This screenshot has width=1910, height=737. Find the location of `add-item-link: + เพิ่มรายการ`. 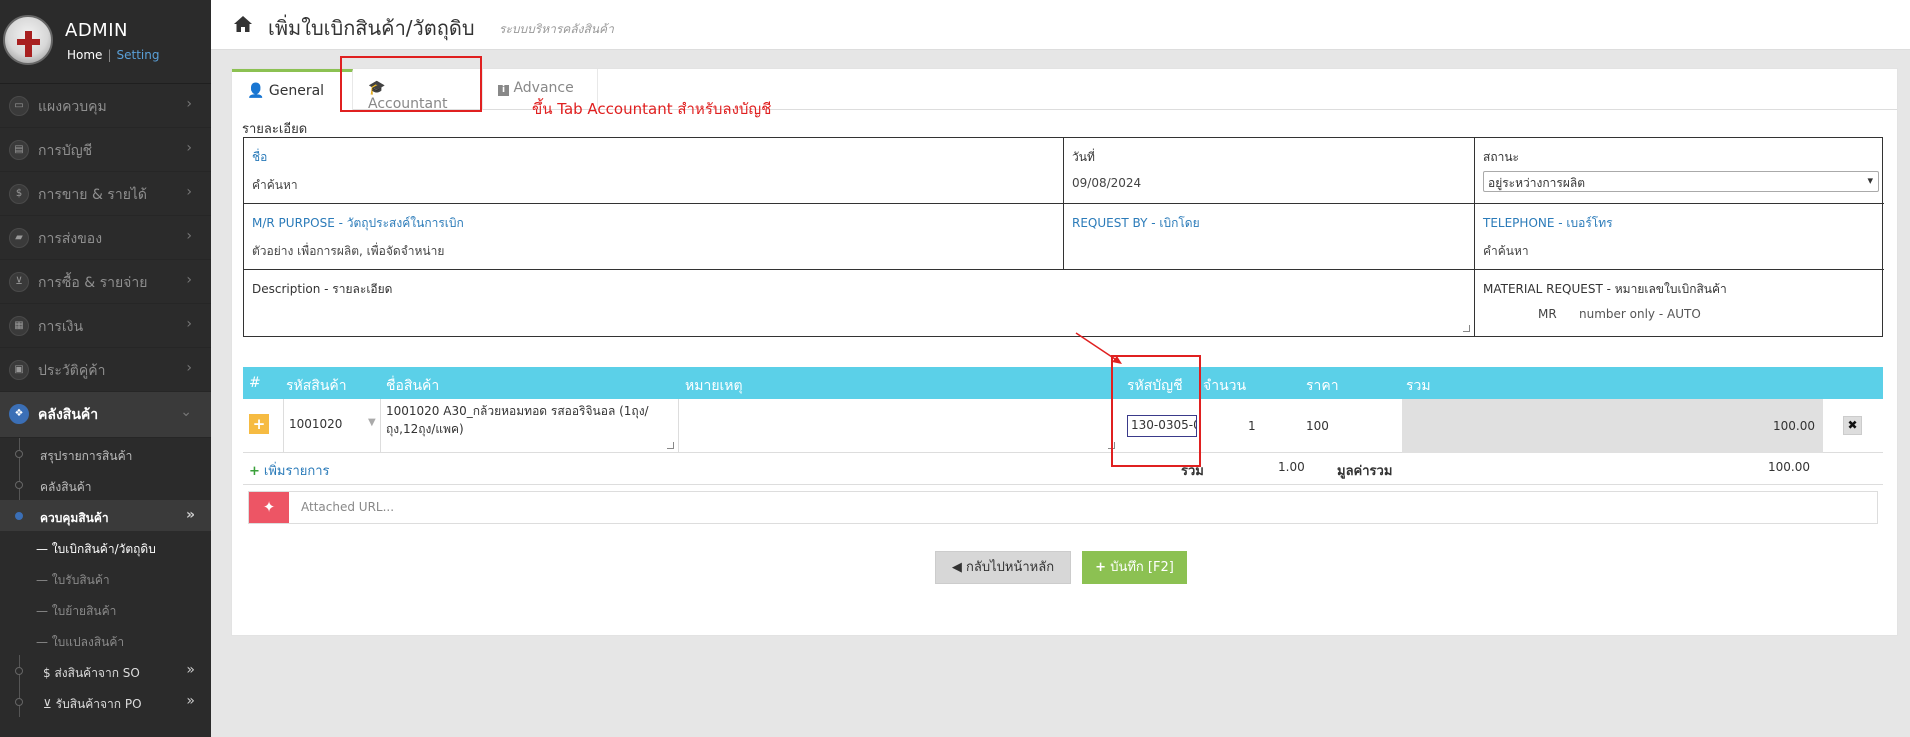

add-item-link: + เพิ่มรายการ is located at coordinates (289, 470).